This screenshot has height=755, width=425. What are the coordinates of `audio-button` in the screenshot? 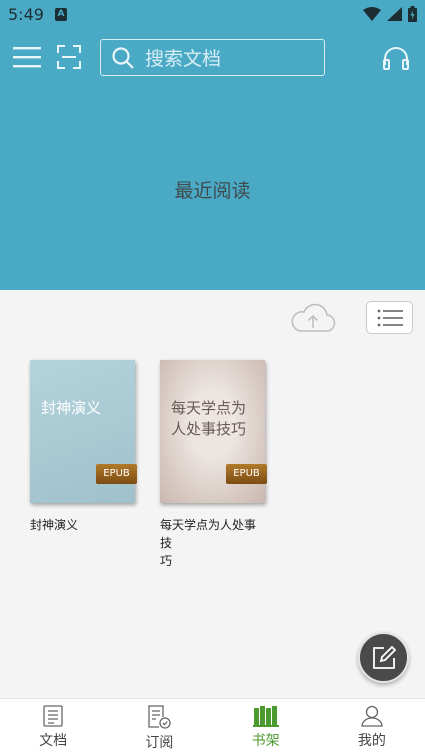 It's located at (396, 58).